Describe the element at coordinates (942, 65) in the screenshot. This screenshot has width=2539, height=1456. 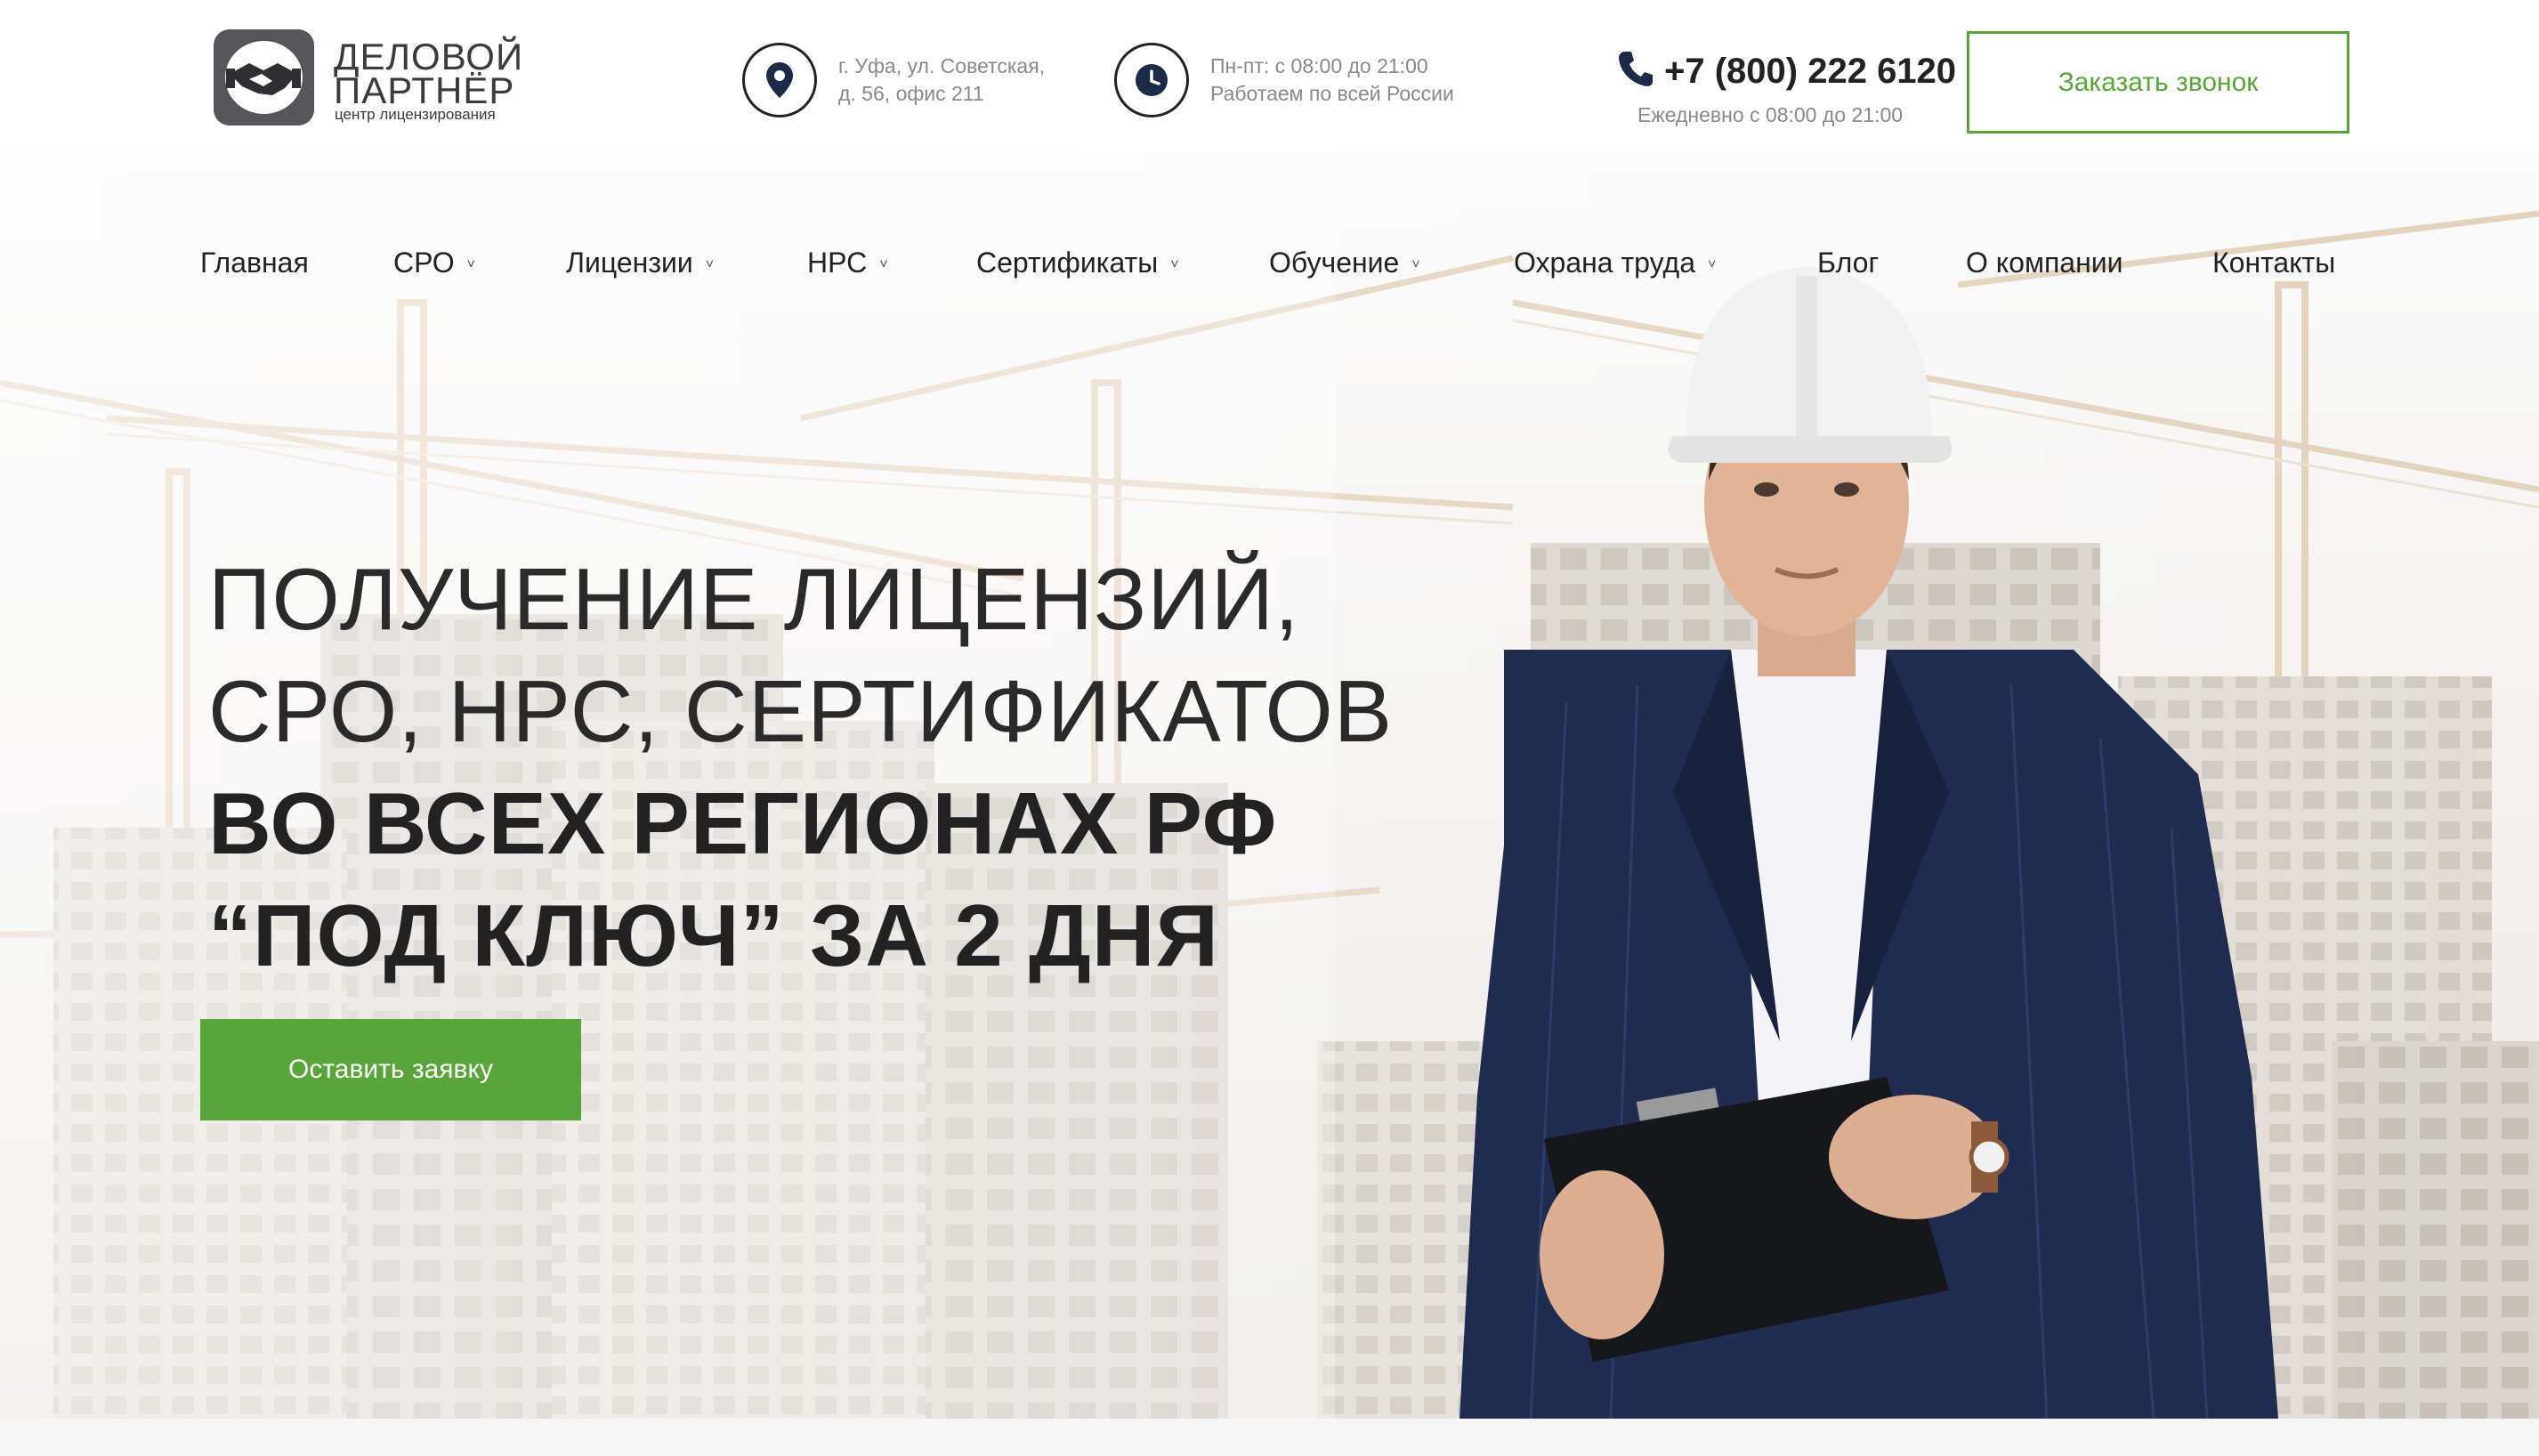
I see `address-line1: г. Уфа, ул. Советская,` at that location.